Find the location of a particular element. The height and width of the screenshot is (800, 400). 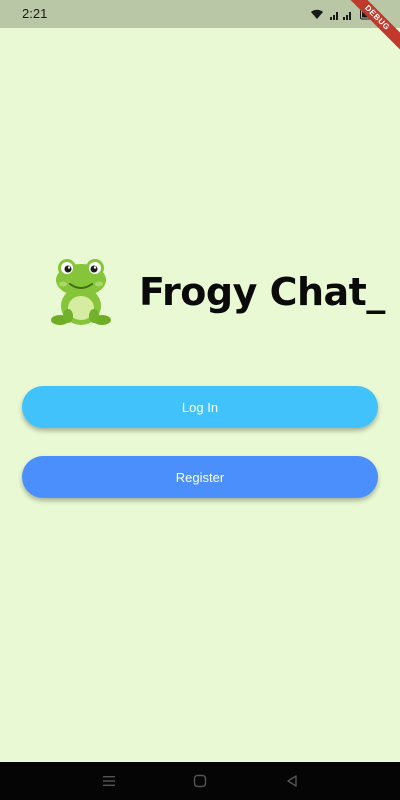

status-icons is located at coordinates (345, 16).